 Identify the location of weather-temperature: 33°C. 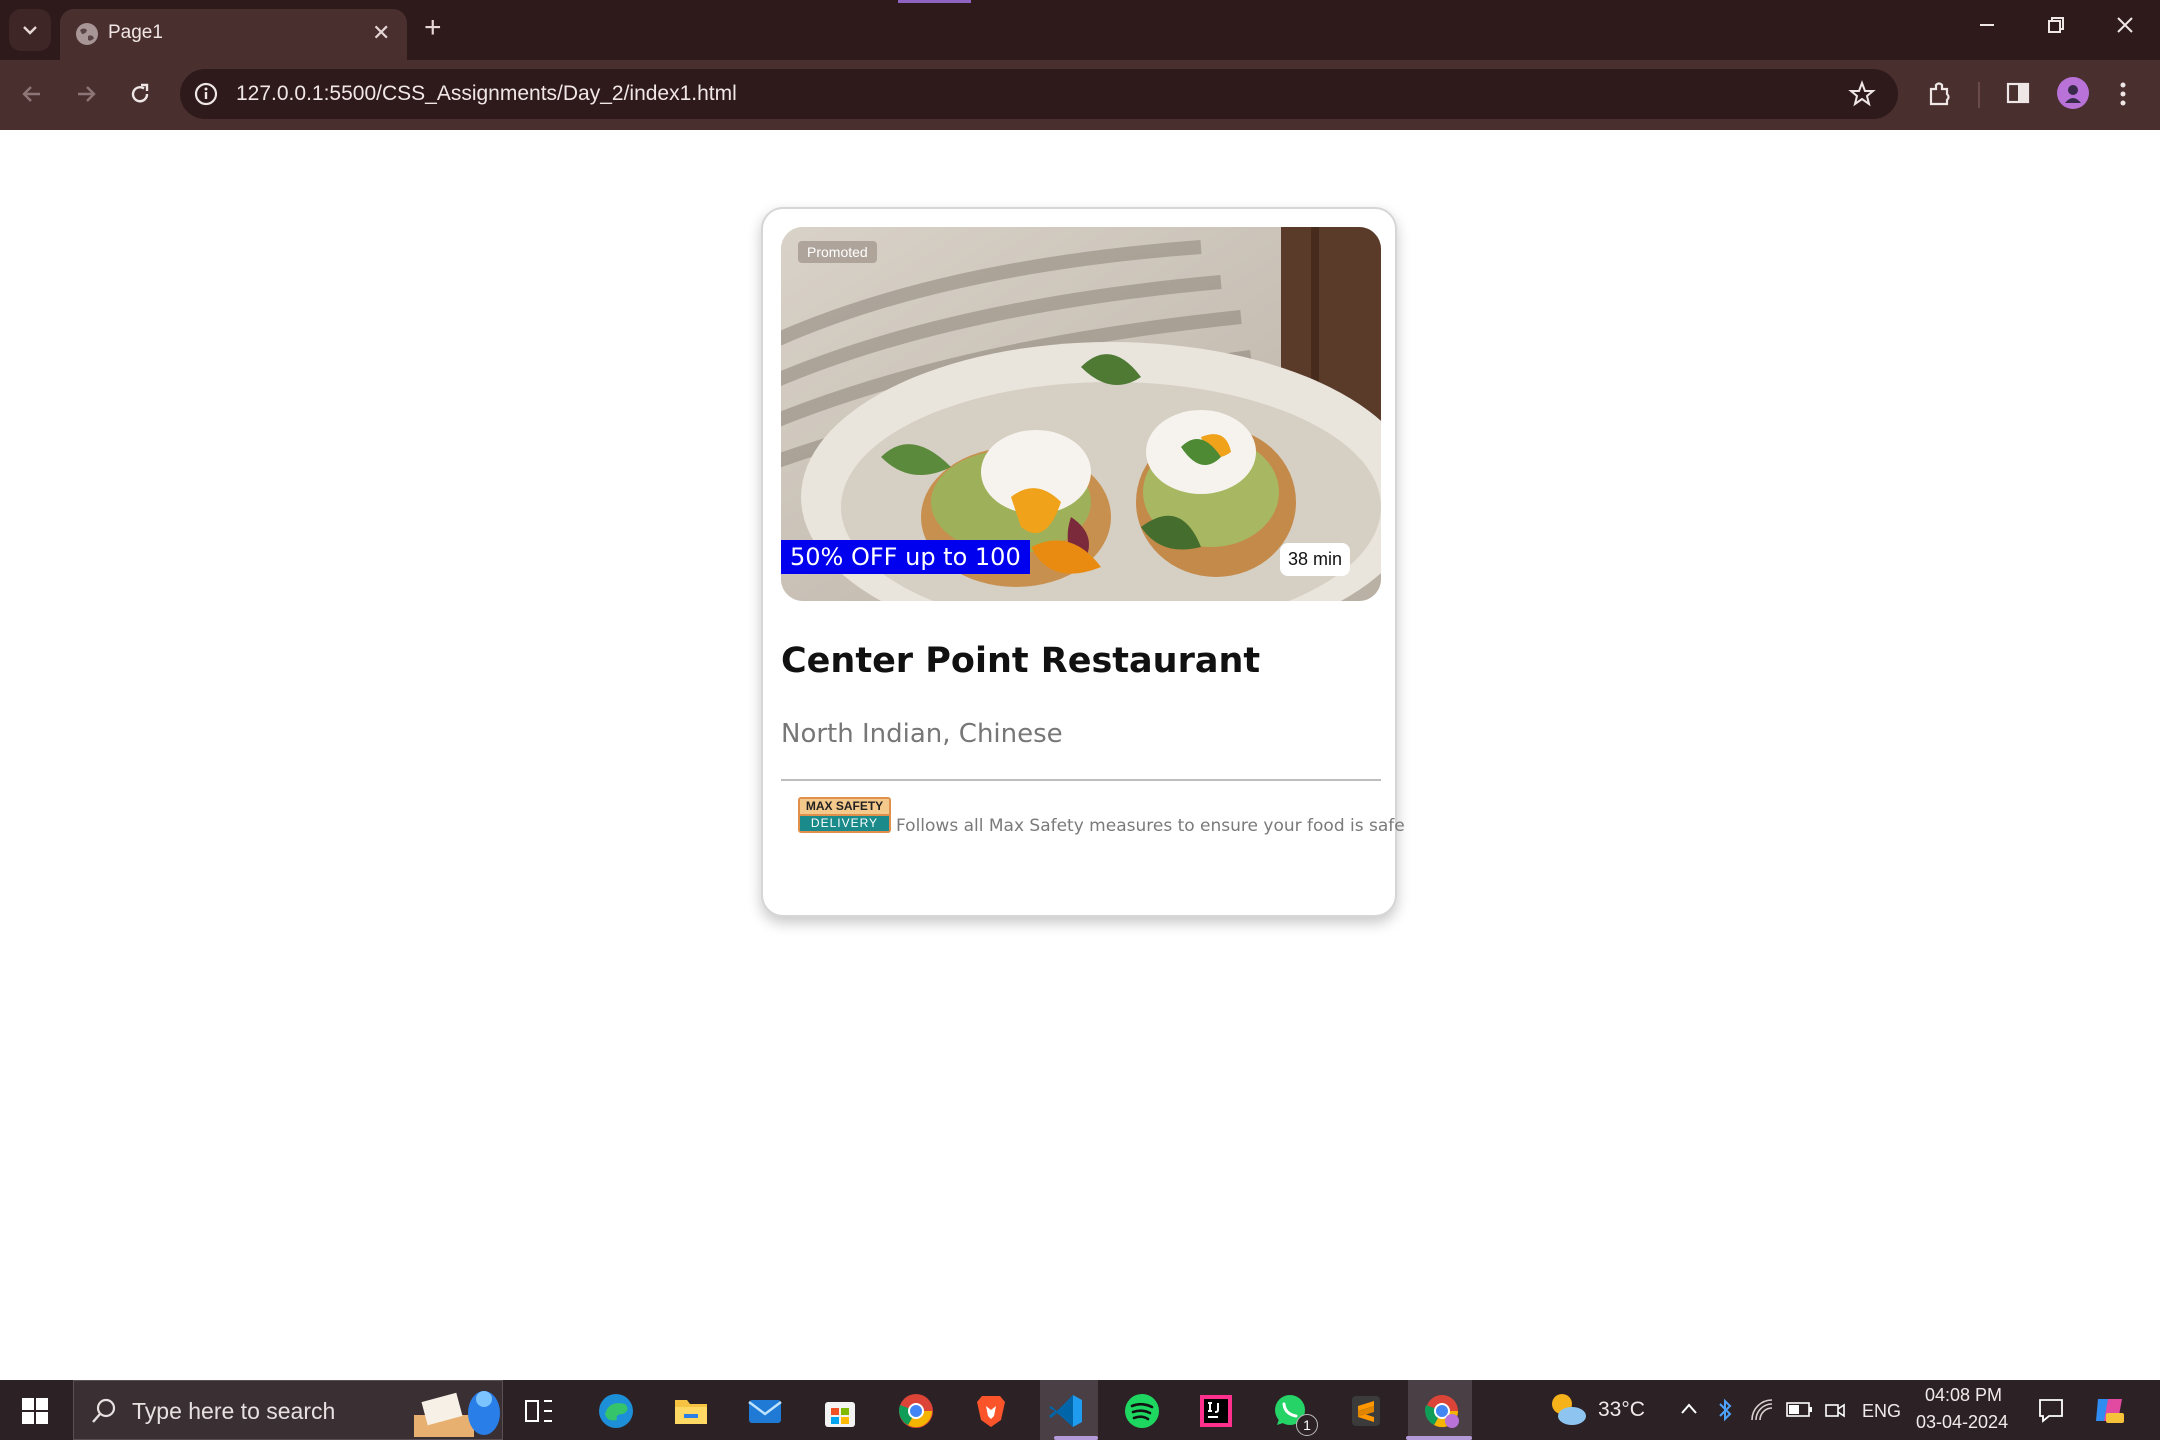
(1621, 1410).